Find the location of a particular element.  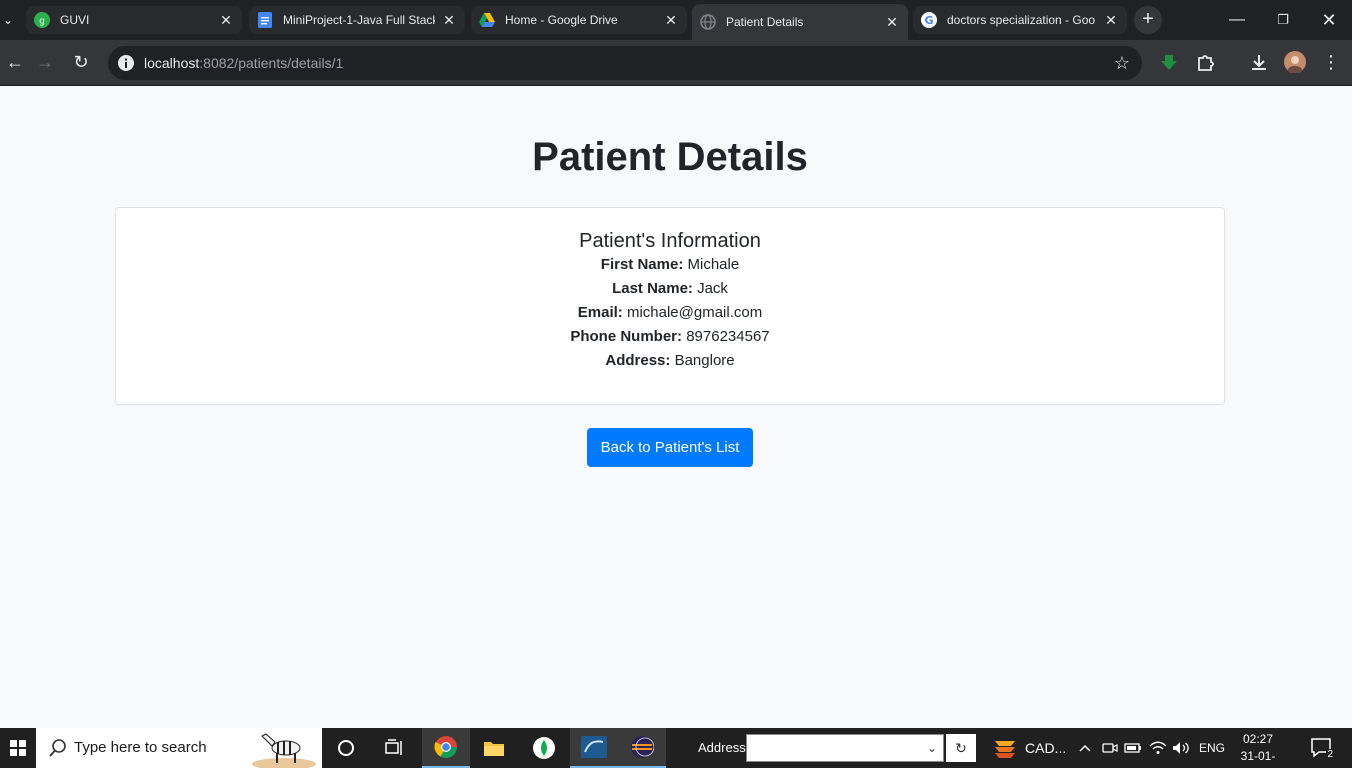

meet-now-icon is located at coordinates (1110, 748).